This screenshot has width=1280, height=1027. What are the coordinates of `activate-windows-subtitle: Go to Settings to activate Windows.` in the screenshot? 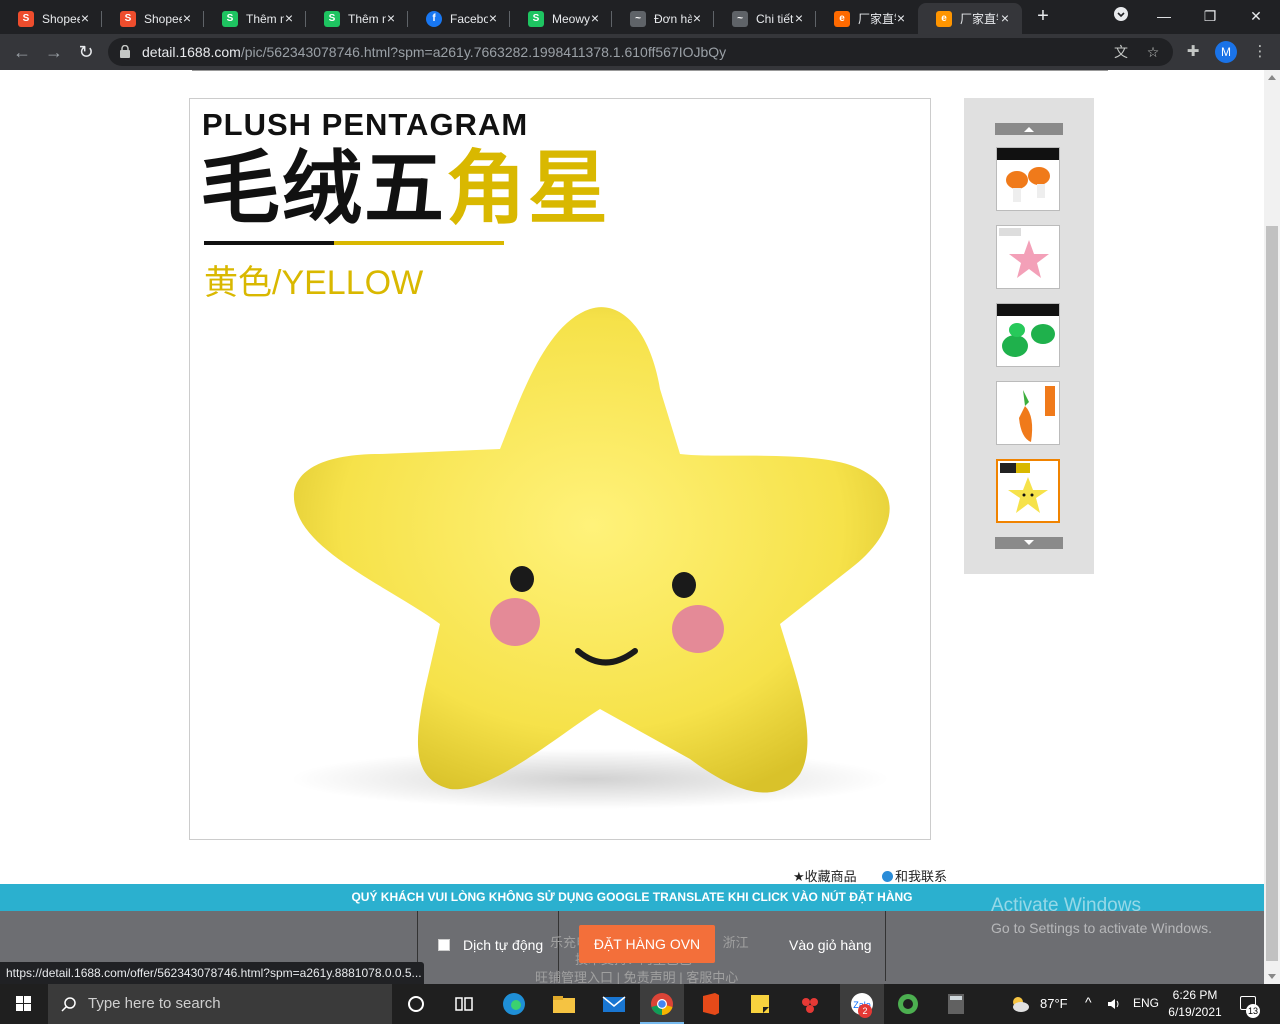 It's located at (1101, 928).